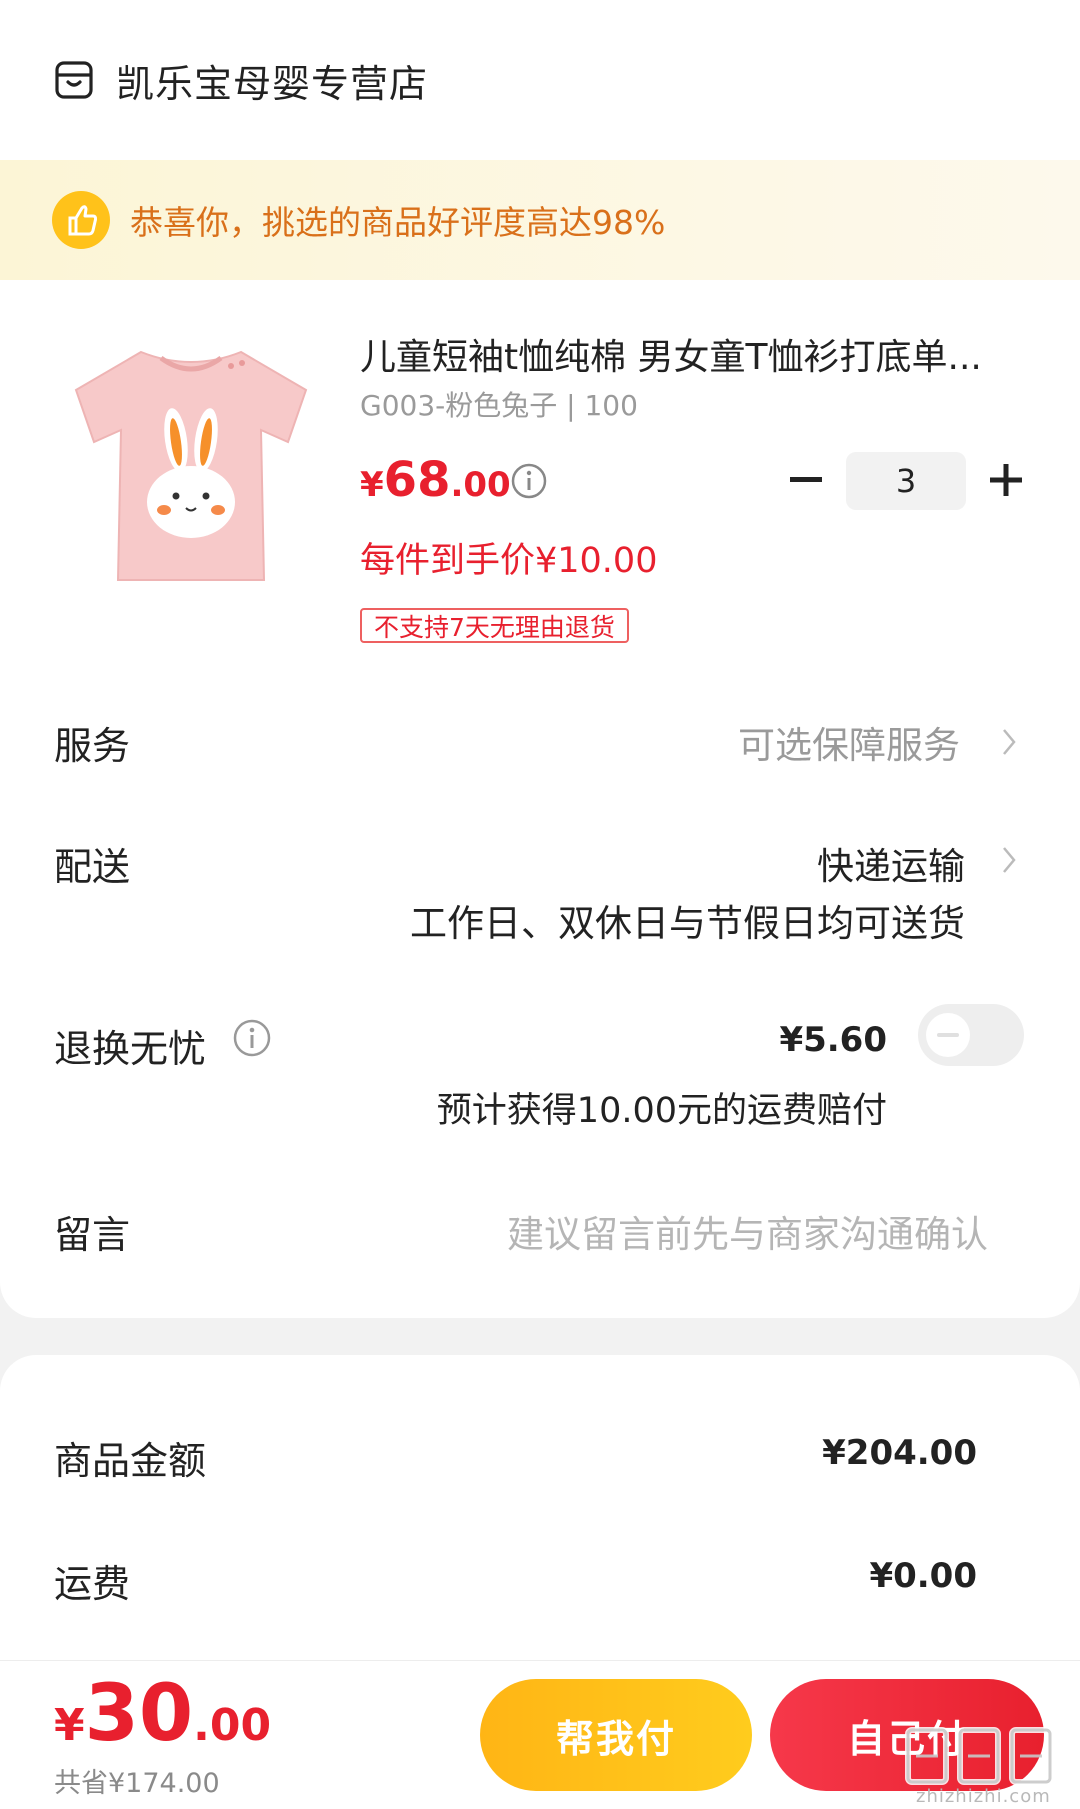  What do you see at coordinates (92, 867) in the screenshot?
I see `delivery-label: 配送` at bounding box center [92, 867].